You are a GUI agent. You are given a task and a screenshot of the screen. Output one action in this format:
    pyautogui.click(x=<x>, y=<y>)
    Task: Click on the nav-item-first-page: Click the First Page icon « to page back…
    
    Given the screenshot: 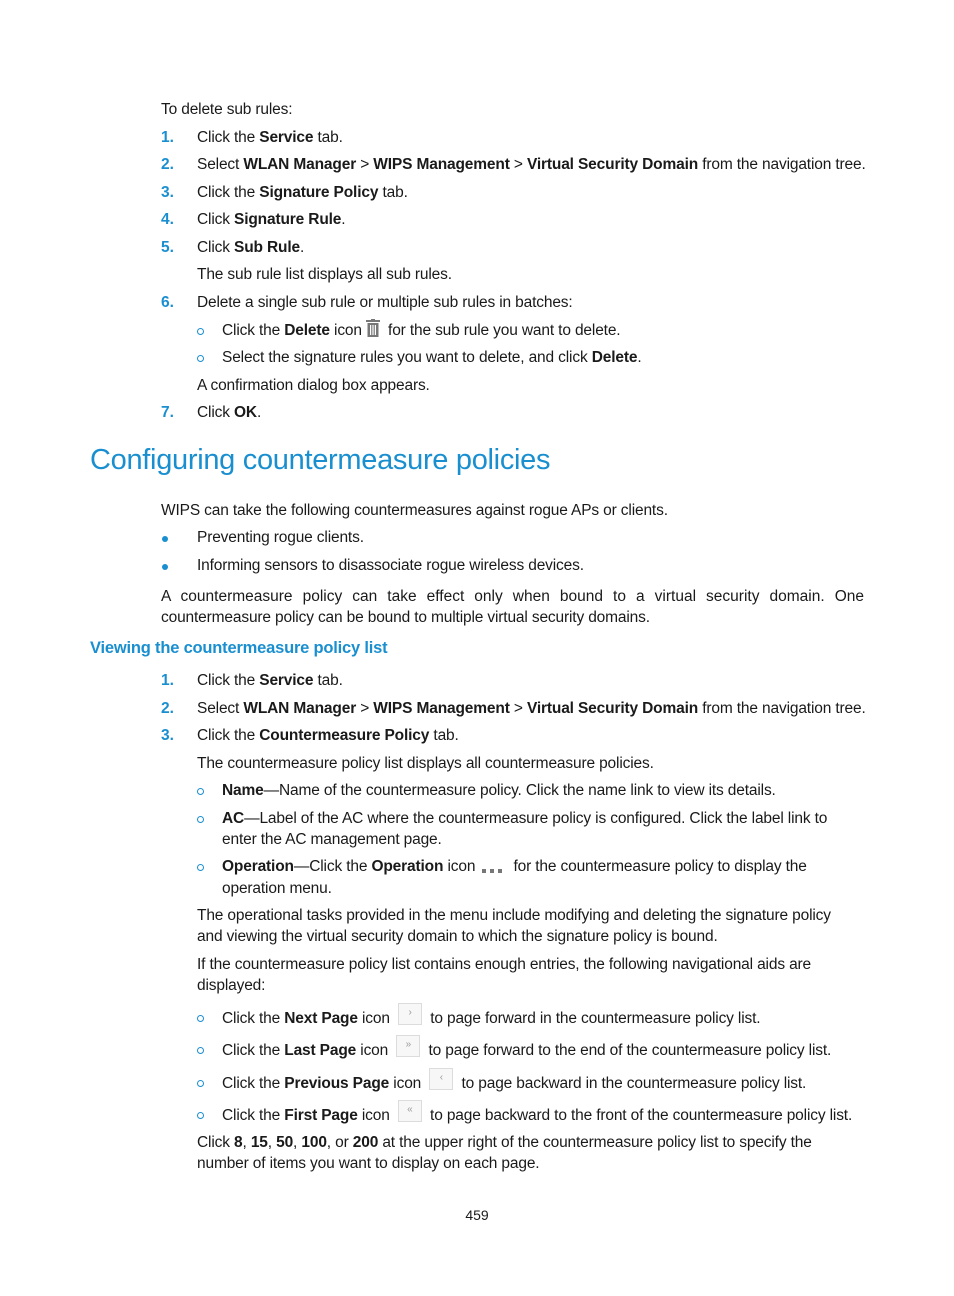 What is the action you would take?
    pyautogui.click(x=537, y=1113)
    